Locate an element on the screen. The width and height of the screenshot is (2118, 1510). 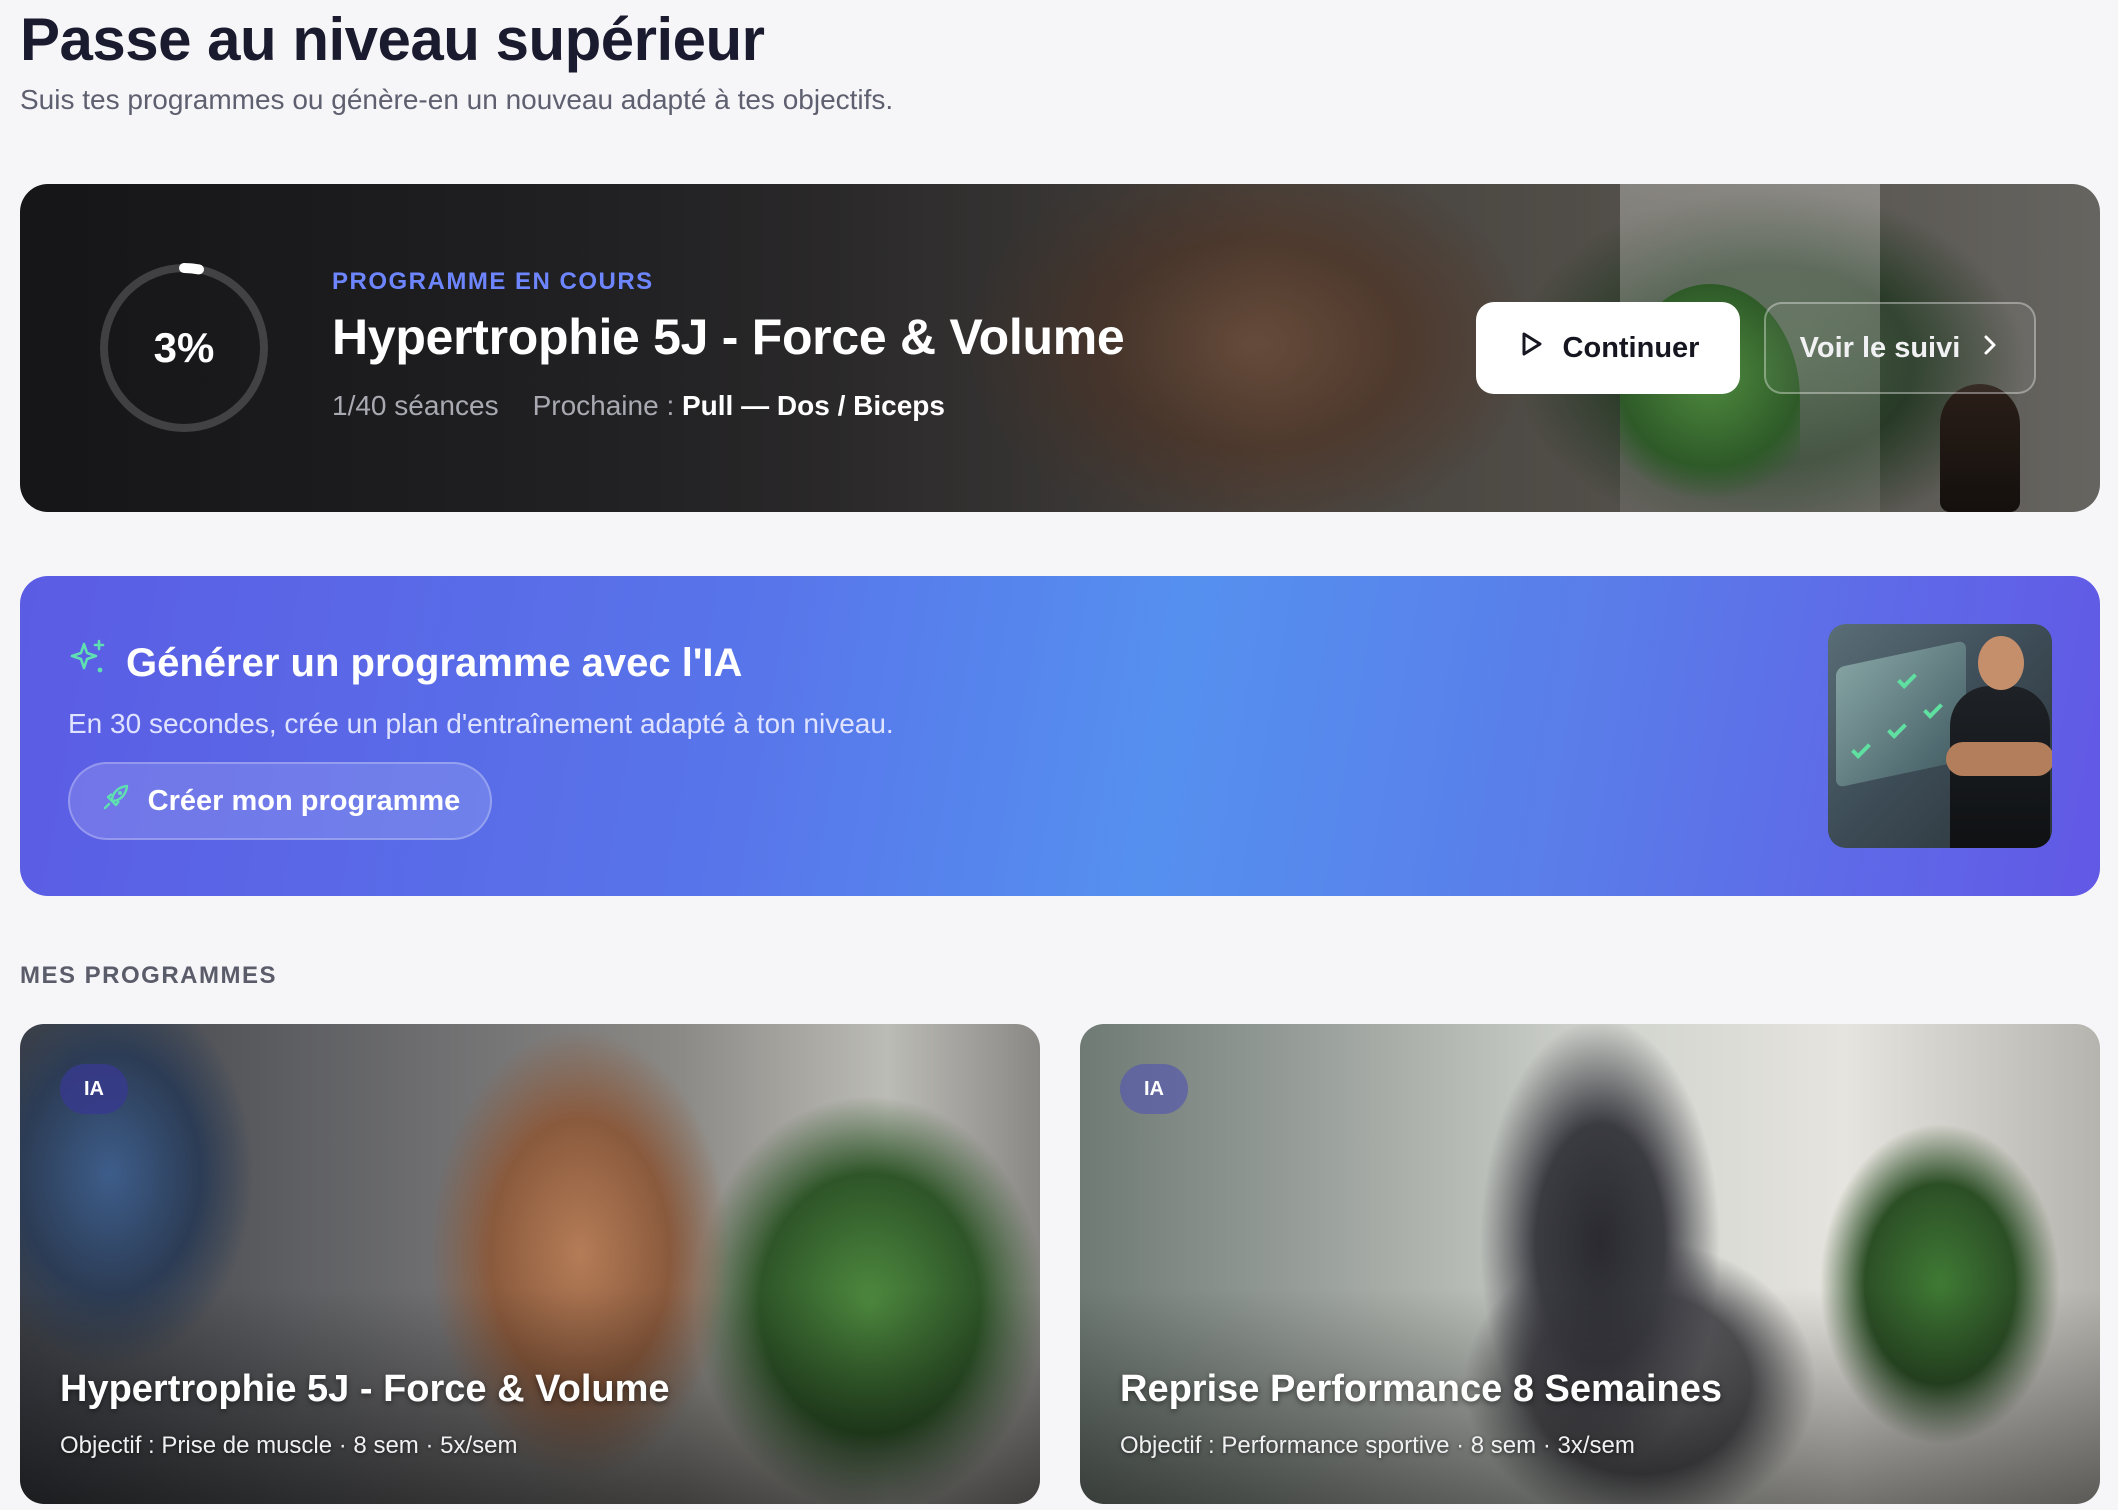
progress-percent: 3% is located at coordinates (184, 347).